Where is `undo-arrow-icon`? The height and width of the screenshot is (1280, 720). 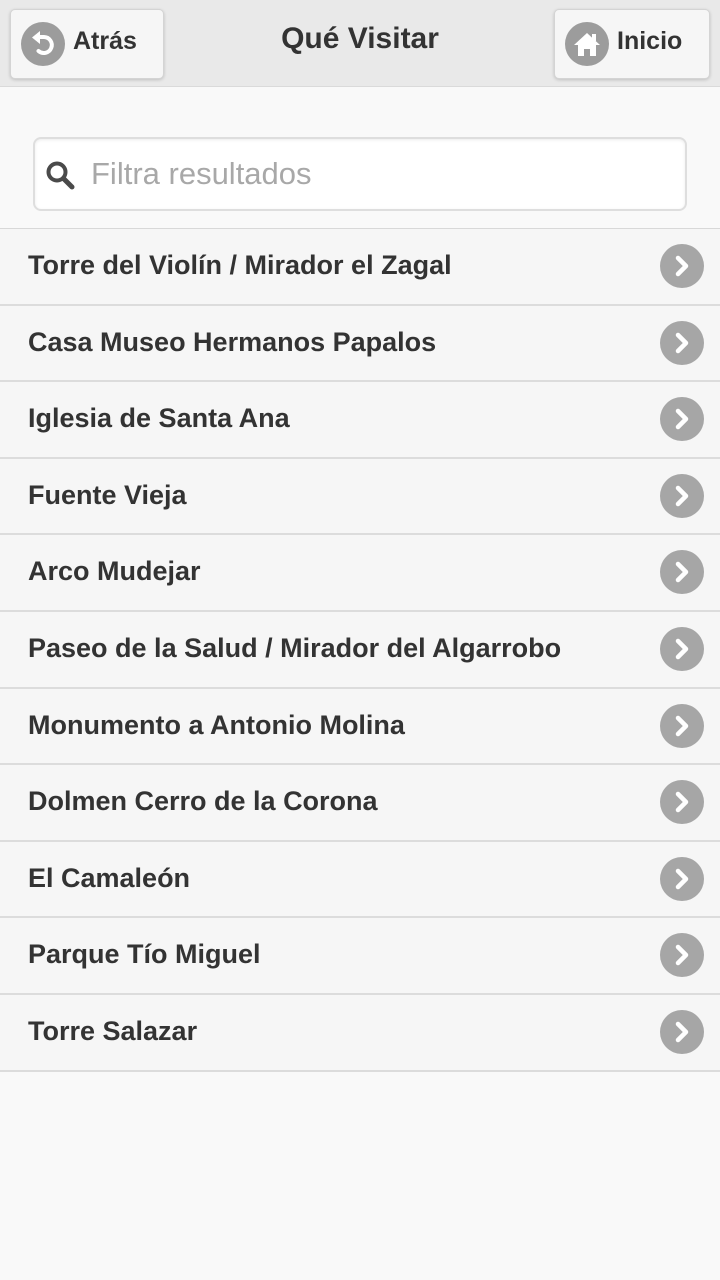 undo-arrow-icon is located at coordinates (43, 44).